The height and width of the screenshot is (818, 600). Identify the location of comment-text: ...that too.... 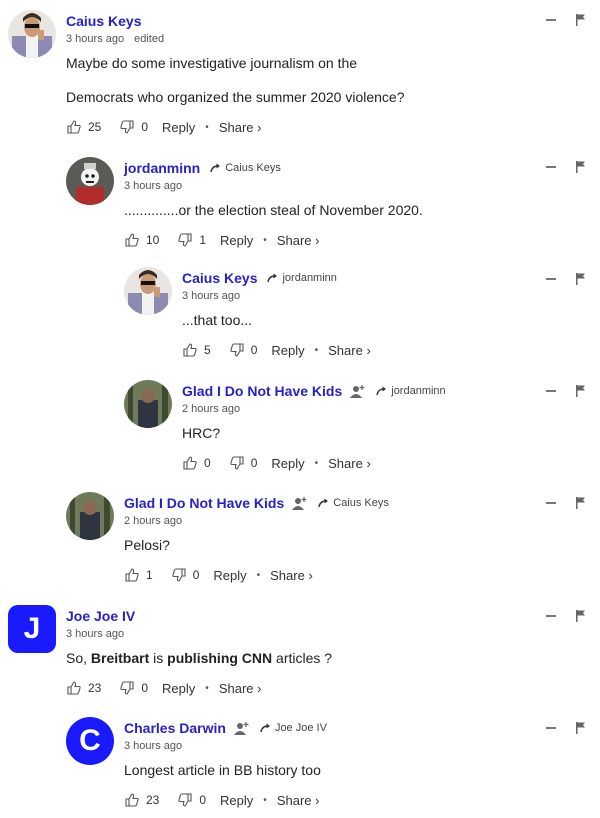
(391, 320).